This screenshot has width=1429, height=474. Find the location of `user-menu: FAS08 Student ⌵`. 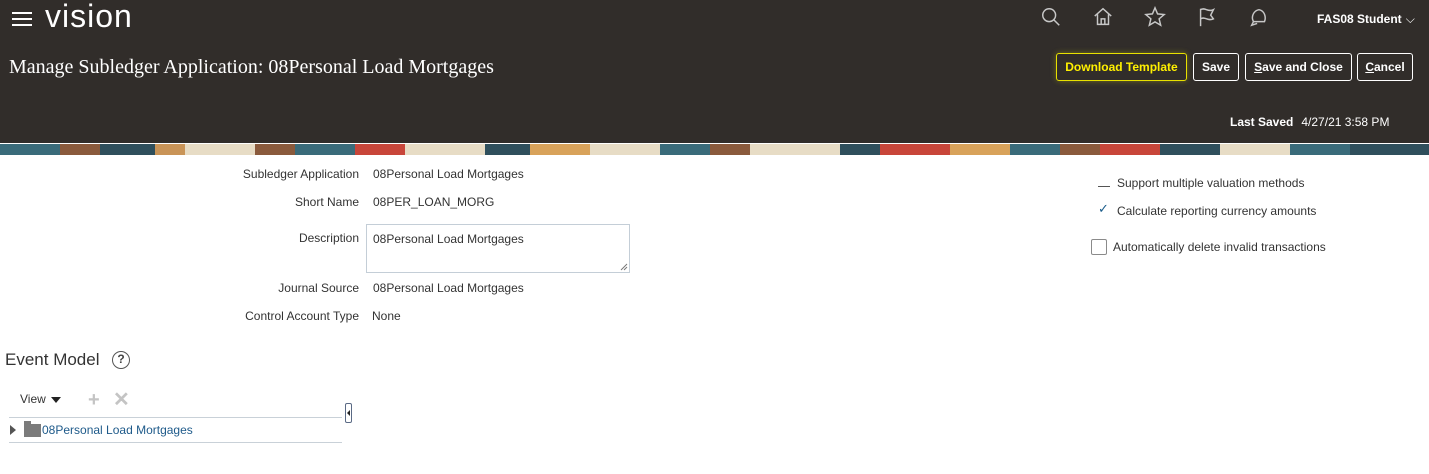

user-menu: FAS08 Student ⌵ is located at coordinates (1366, 19).